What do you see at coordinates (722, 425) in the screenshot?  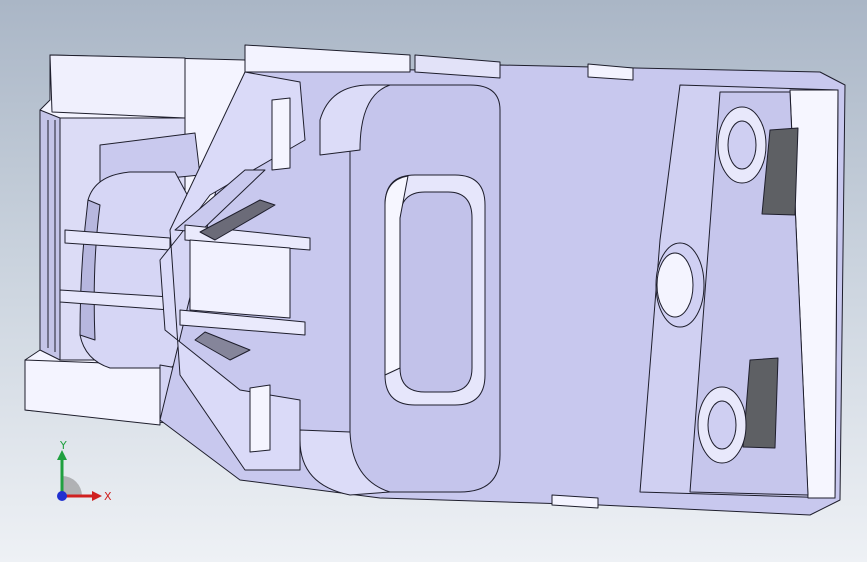 I see `screw-hole-lower-inner` at bounding box center [722, 425].